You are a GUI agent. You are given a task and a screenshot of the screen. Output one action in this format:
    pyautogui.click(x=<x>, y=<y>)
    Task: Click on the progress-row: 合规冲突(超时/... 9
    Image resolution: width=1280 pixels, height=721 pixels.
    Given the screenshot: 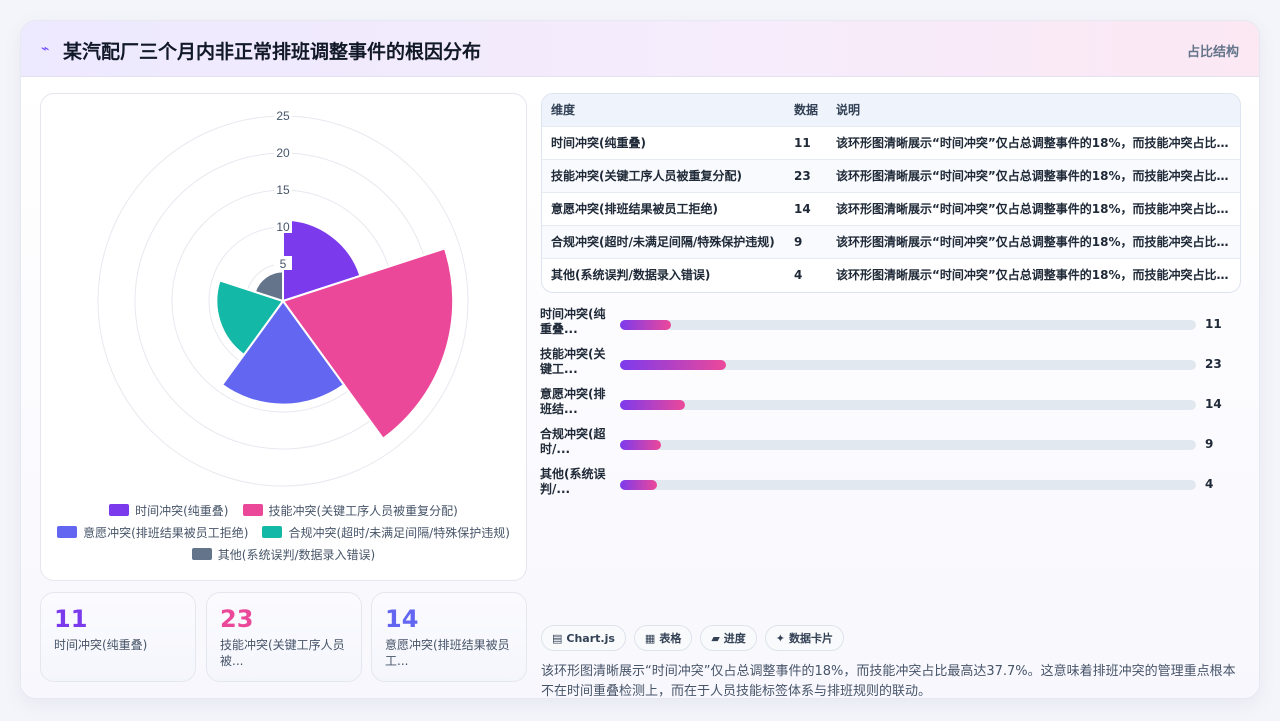 What is the action you would take?
    pyautogui.click(x=890, y=447)
    